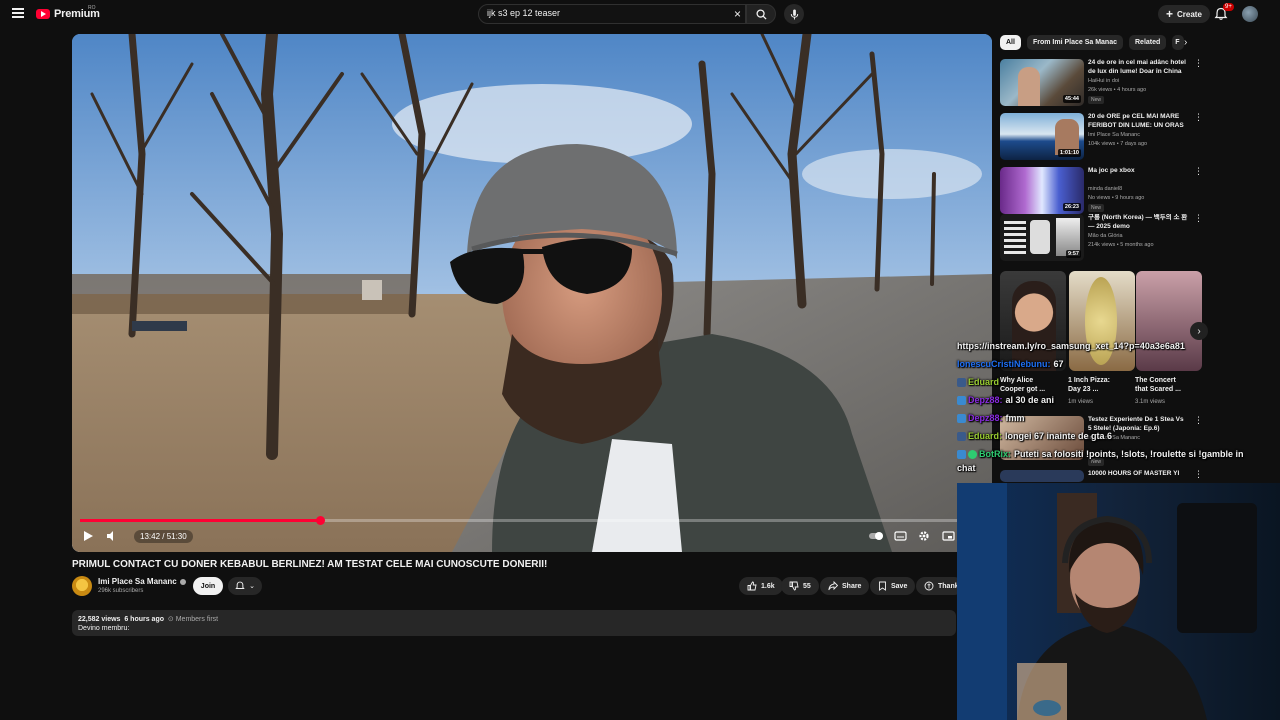 The height and width of the screenshot is (720, 1280). I want to click on channel-avatar, so click(82, 586).